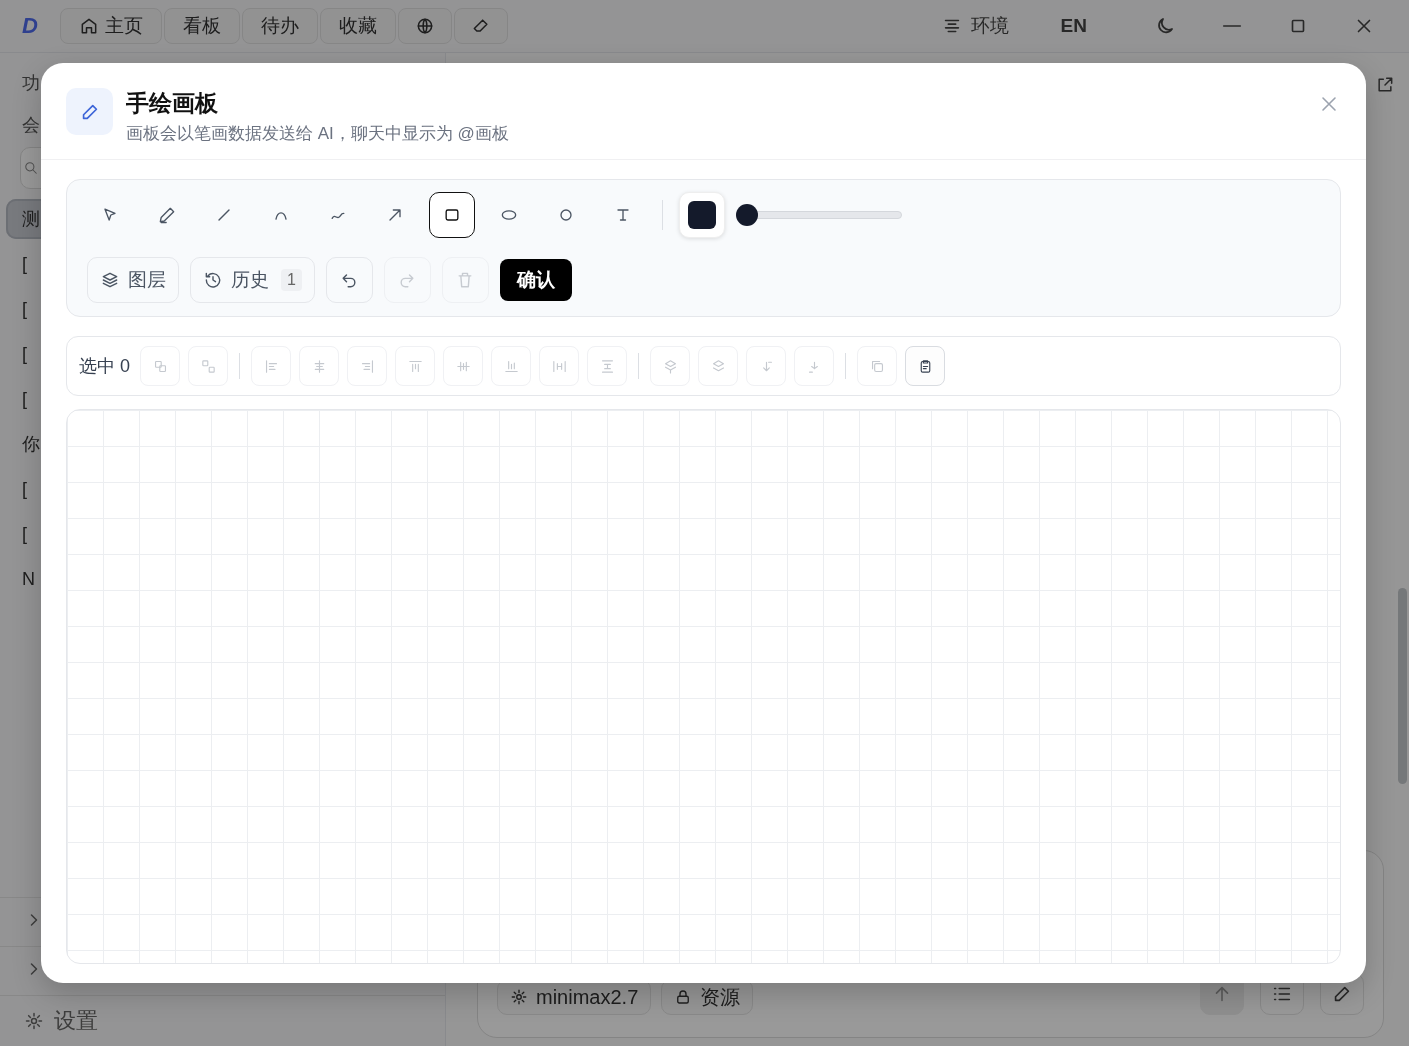  Describe the element at coordinates (291, 280) in the screenshot. I see `count-badge: 1` at that location.